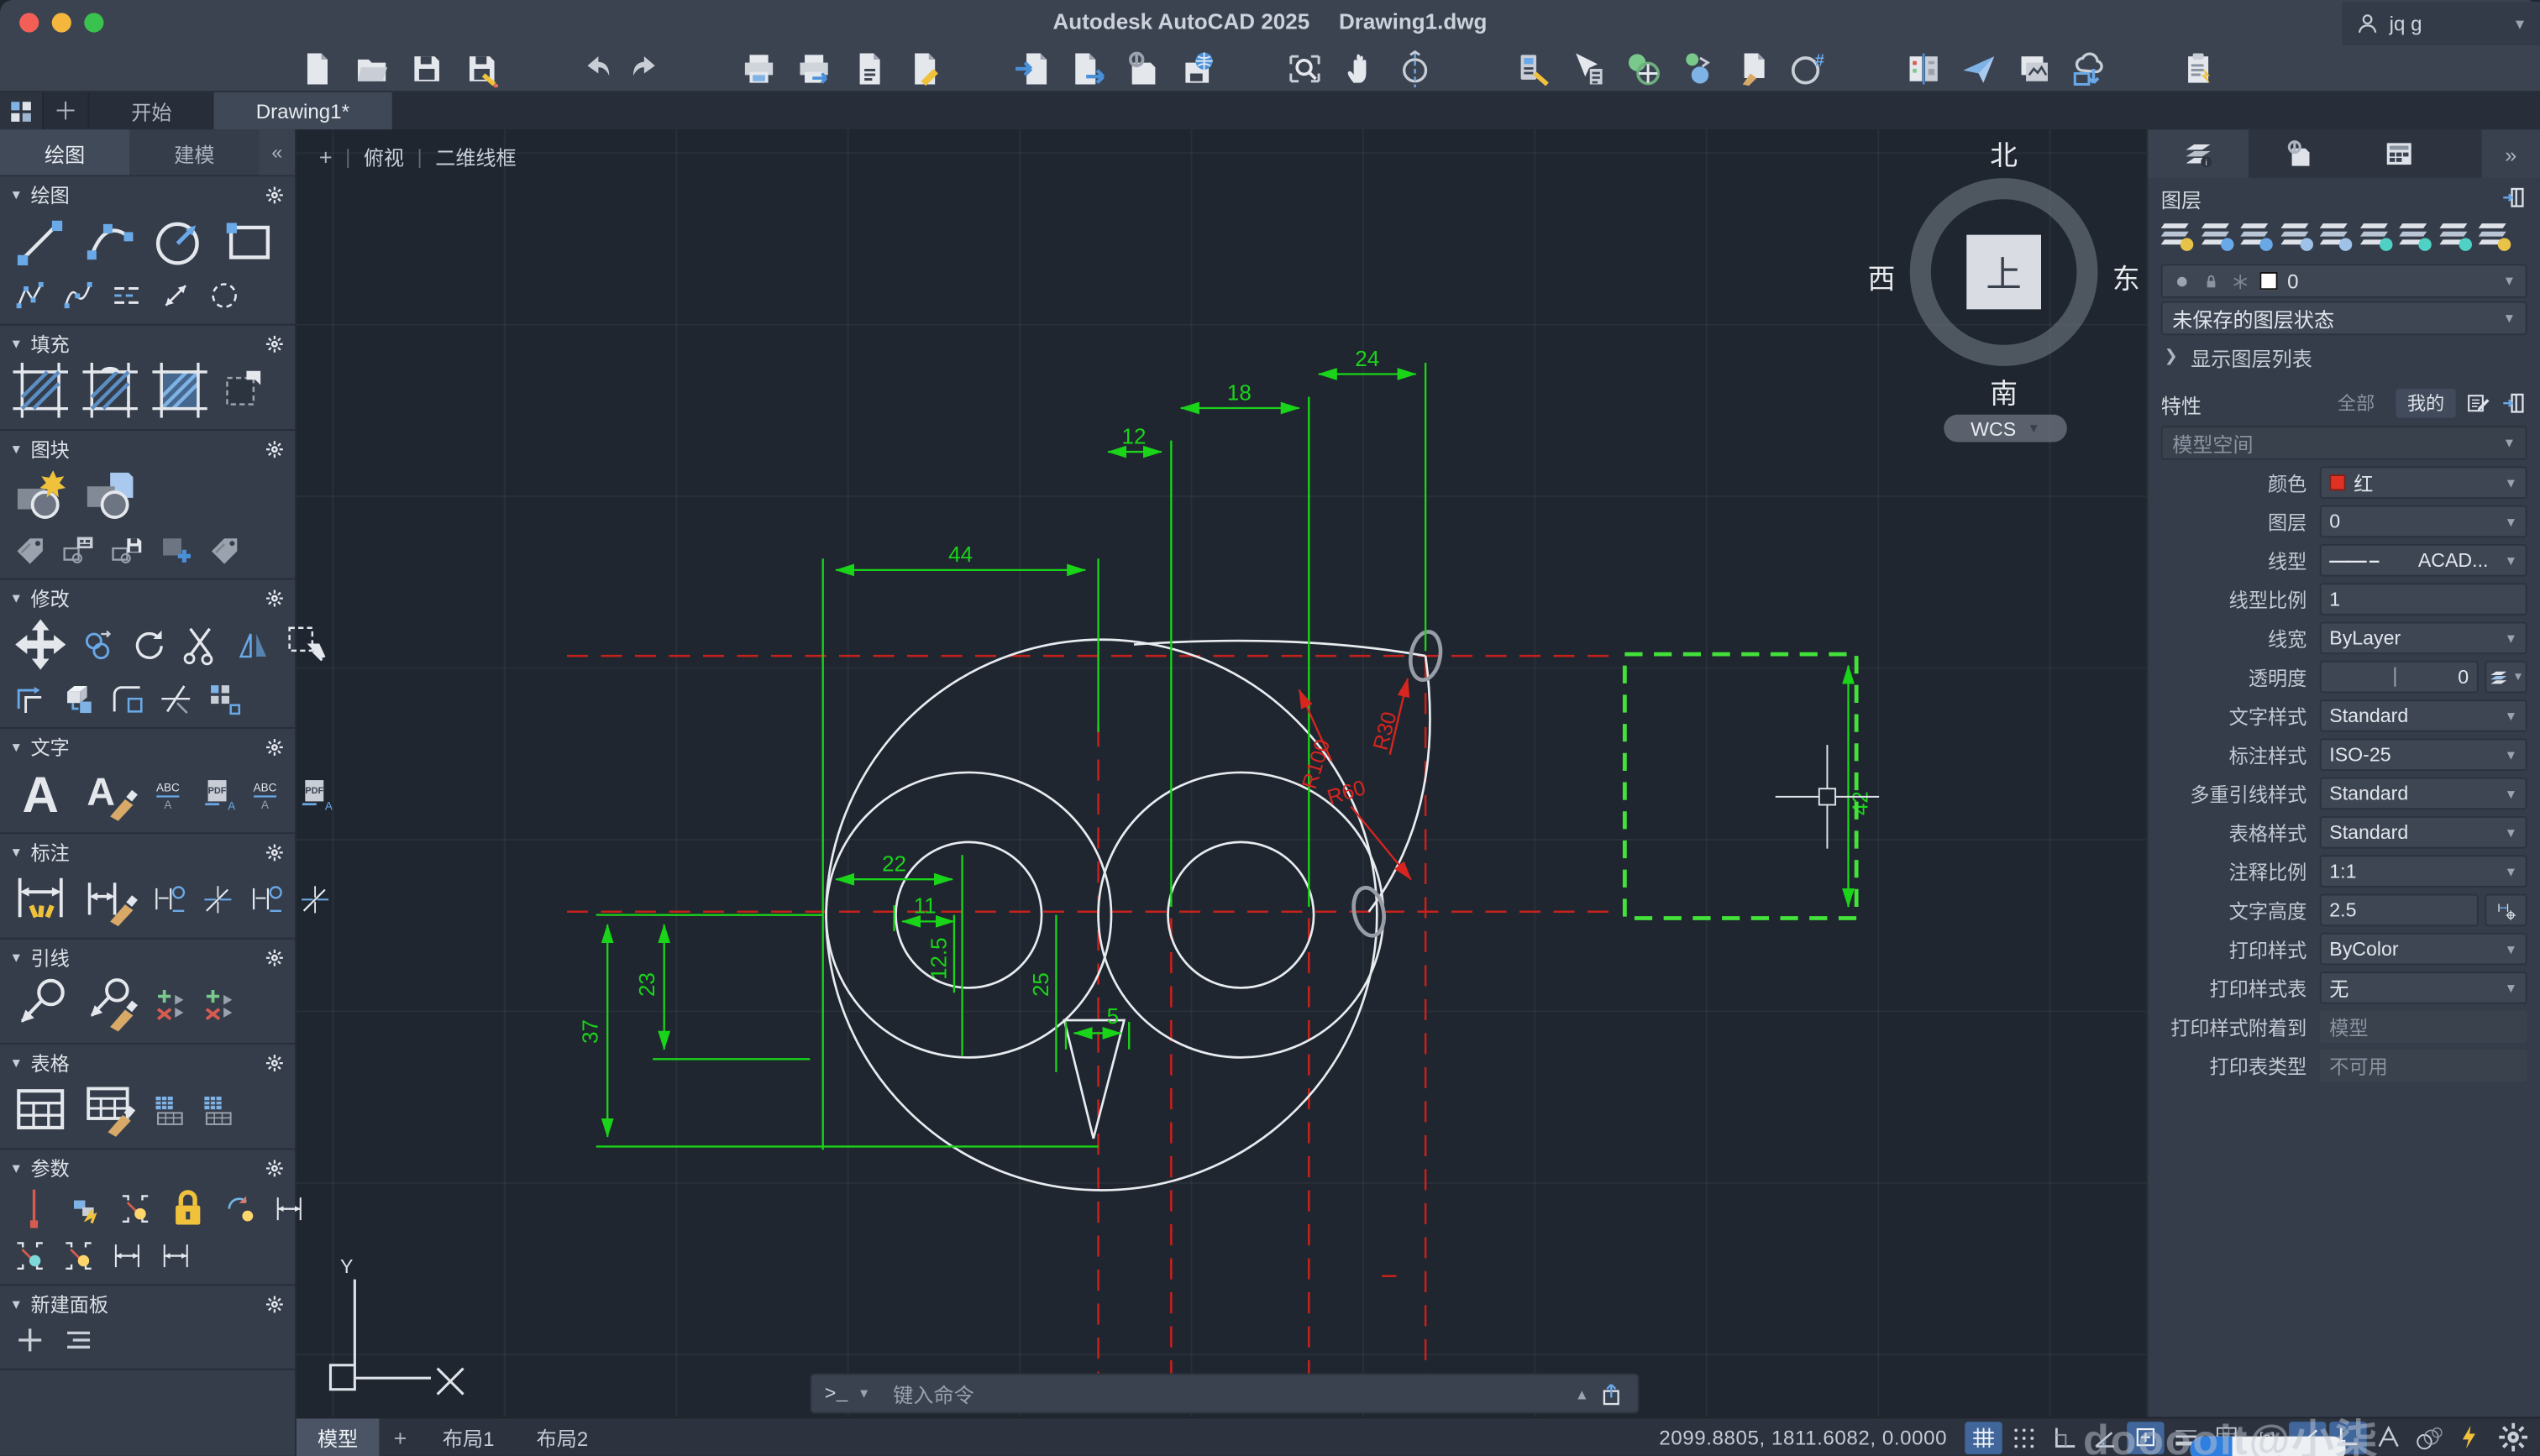 This screenshot has width=2540, height=1456. I want to click on palette-tab-modeling: 建模, so click(194, 152).